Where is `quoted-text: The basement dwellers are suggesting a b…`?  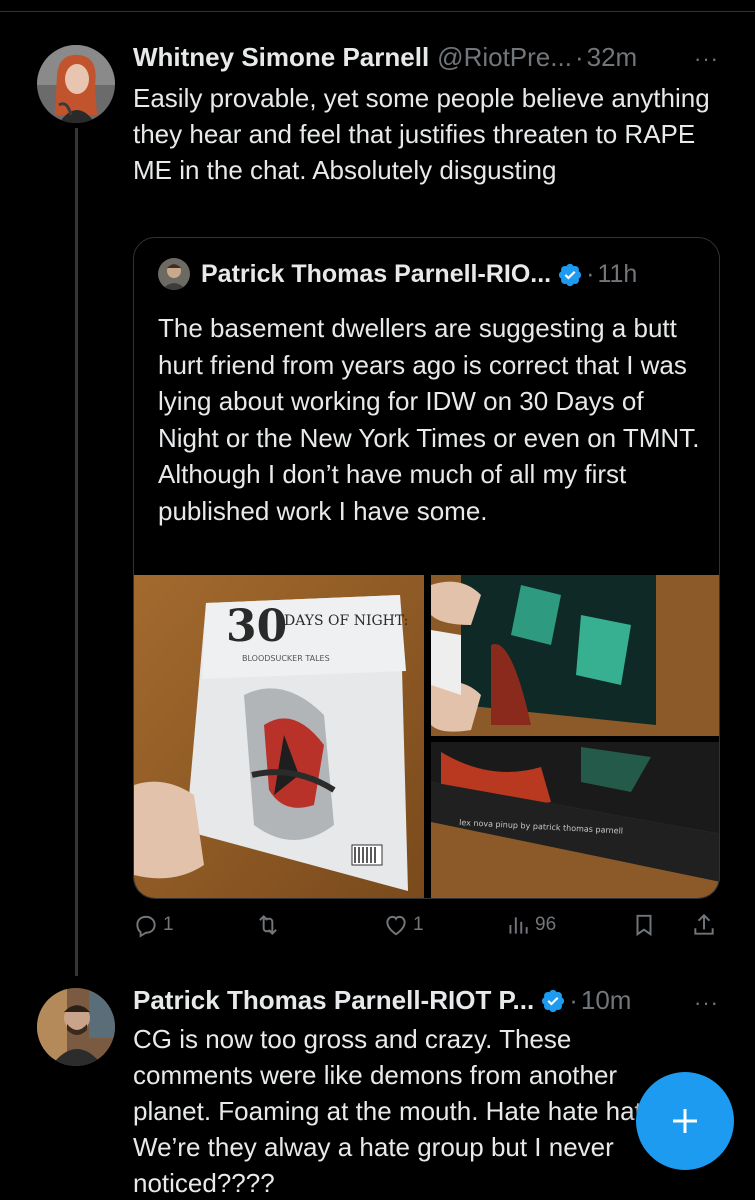
quoted-text: The basement dwellers are suggesting a b… is located at coordinates (429, 419).